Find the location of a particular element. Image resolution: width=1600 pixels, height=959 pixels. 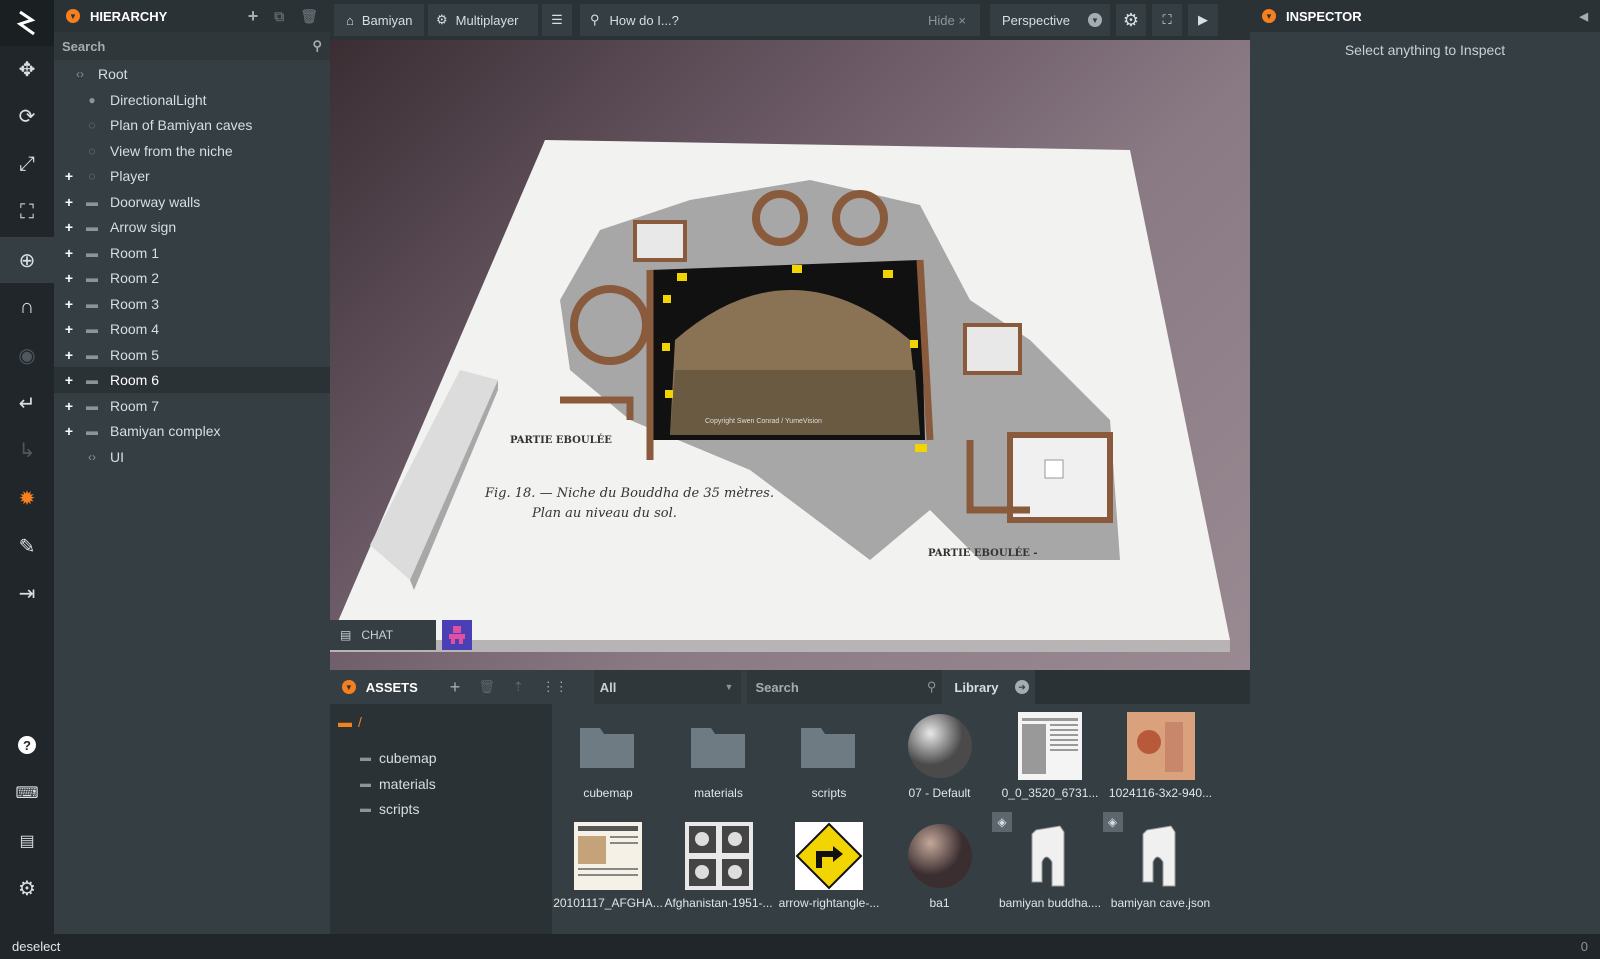

duplicate-icon: ⧉ is located at coordinates (279, 16).